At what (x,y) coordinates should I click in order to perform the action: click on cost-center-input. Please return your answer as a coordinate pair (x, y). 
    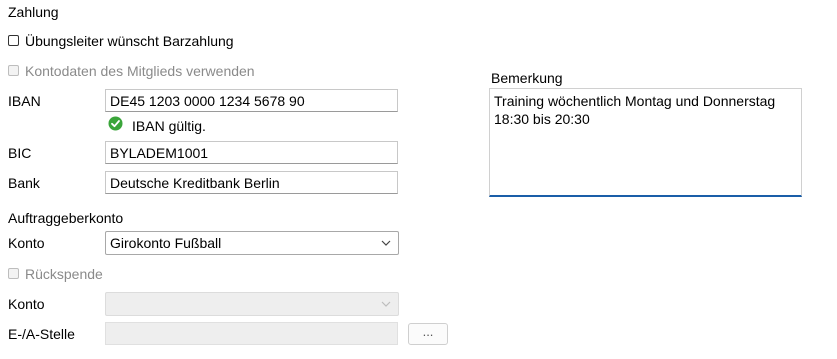
    Looking at the image, I should click on (251, 333).